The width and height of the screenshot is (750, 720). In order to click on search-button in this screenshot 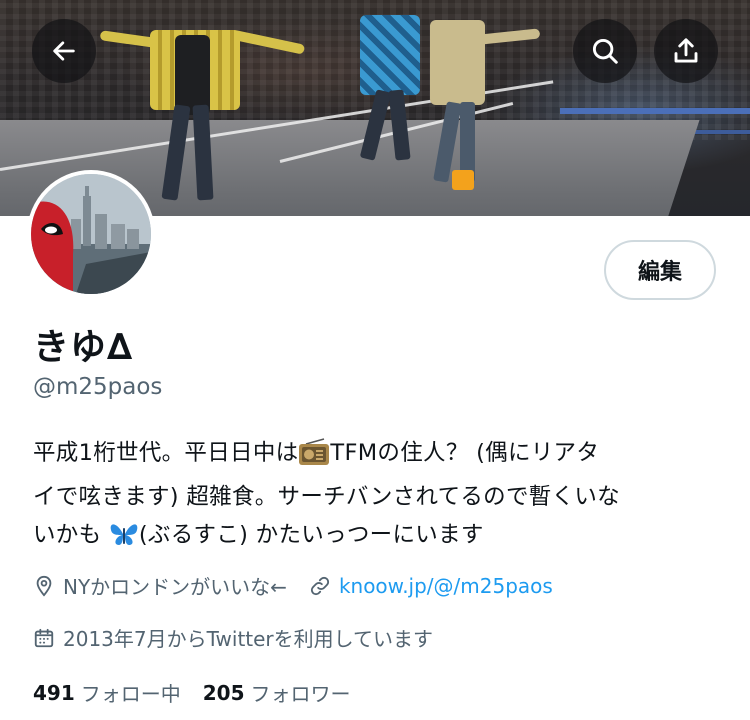, I will do `click(605, 51)`.